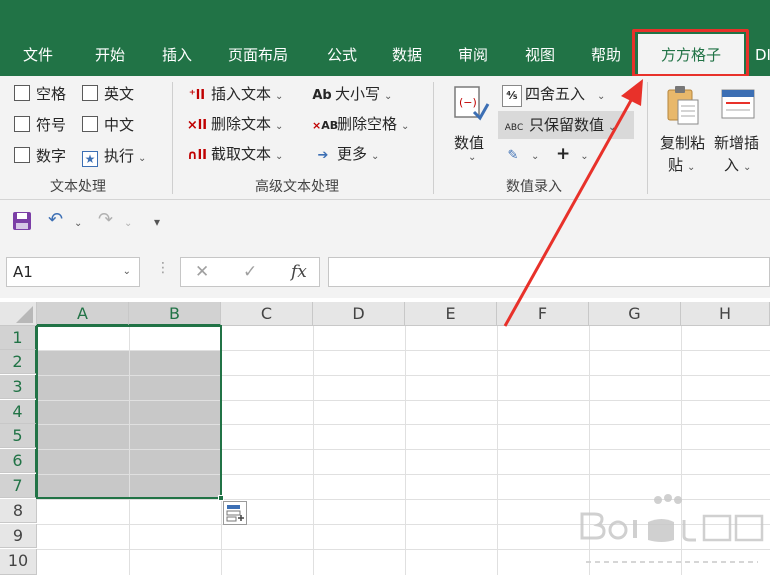 The width and height of the screenshot is (770, 575). What do you see at coordinates (297, 187) in the screenshot?
I see `group-label-advanced-text: 高级文本处理` at bounding box center [297, 187].